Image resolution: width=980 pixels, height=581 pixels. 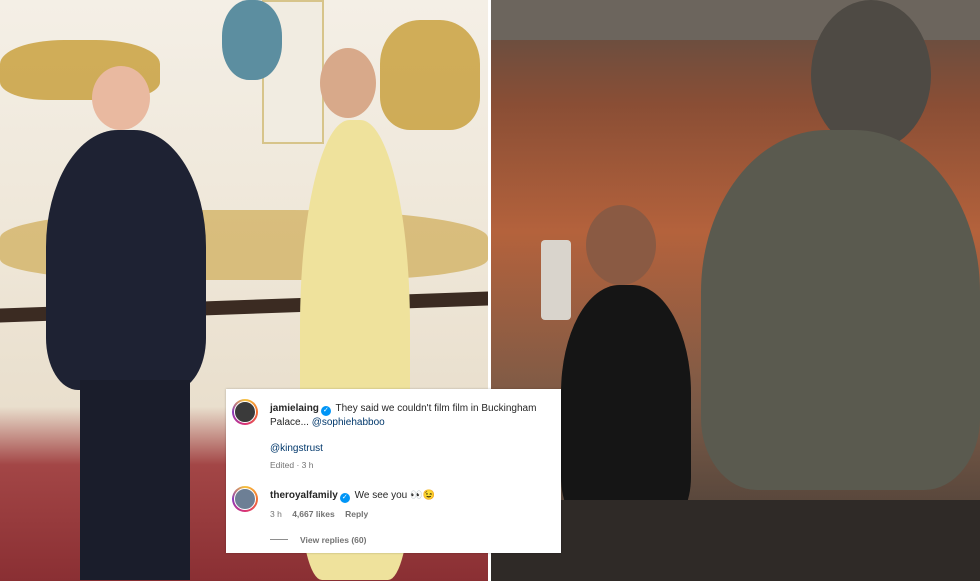 I want to click on gold-ornament, so click(x=430, y=75).